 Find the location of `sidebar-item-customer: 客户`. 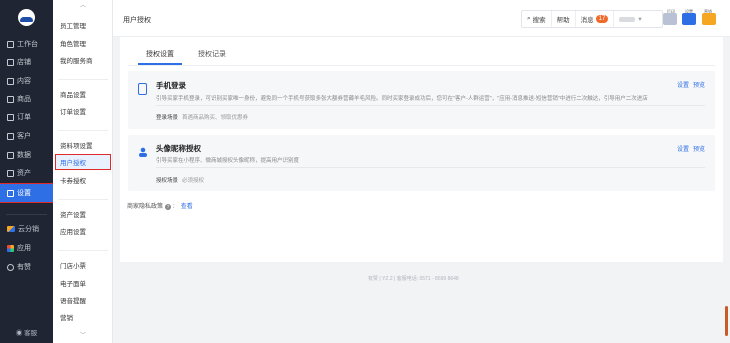

sidebar-item-customer: 客户 is located at coordinates (26, 136).